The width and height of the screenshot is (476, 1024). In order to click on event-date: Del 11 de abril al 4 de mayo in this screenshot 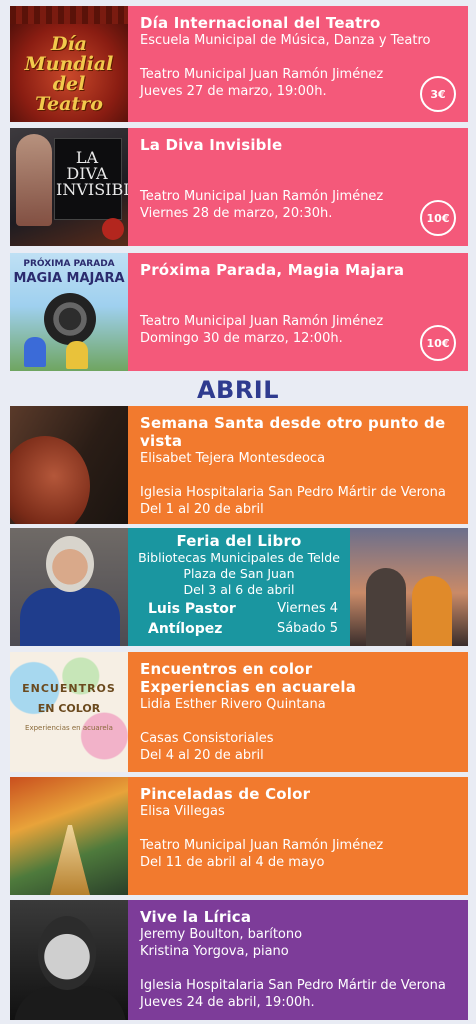, I will do `click(232, 862)`.